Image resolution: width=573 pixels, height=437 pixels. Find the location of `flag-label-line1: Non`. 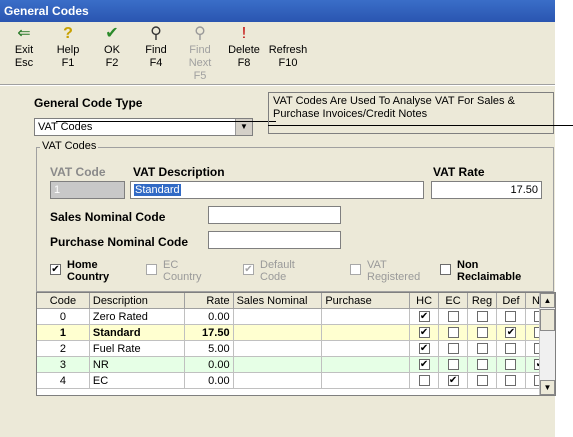

flag-label-line1: Non is located at coordinates (468, 265).